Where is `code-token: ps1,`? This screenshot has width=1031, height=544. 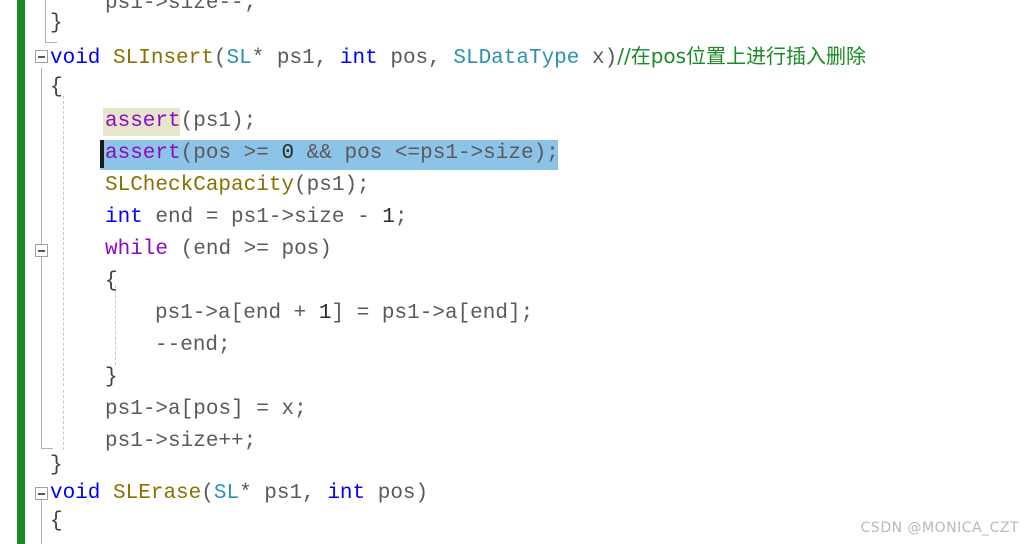 code-token: ps1, is located at coordinates (296, 493).